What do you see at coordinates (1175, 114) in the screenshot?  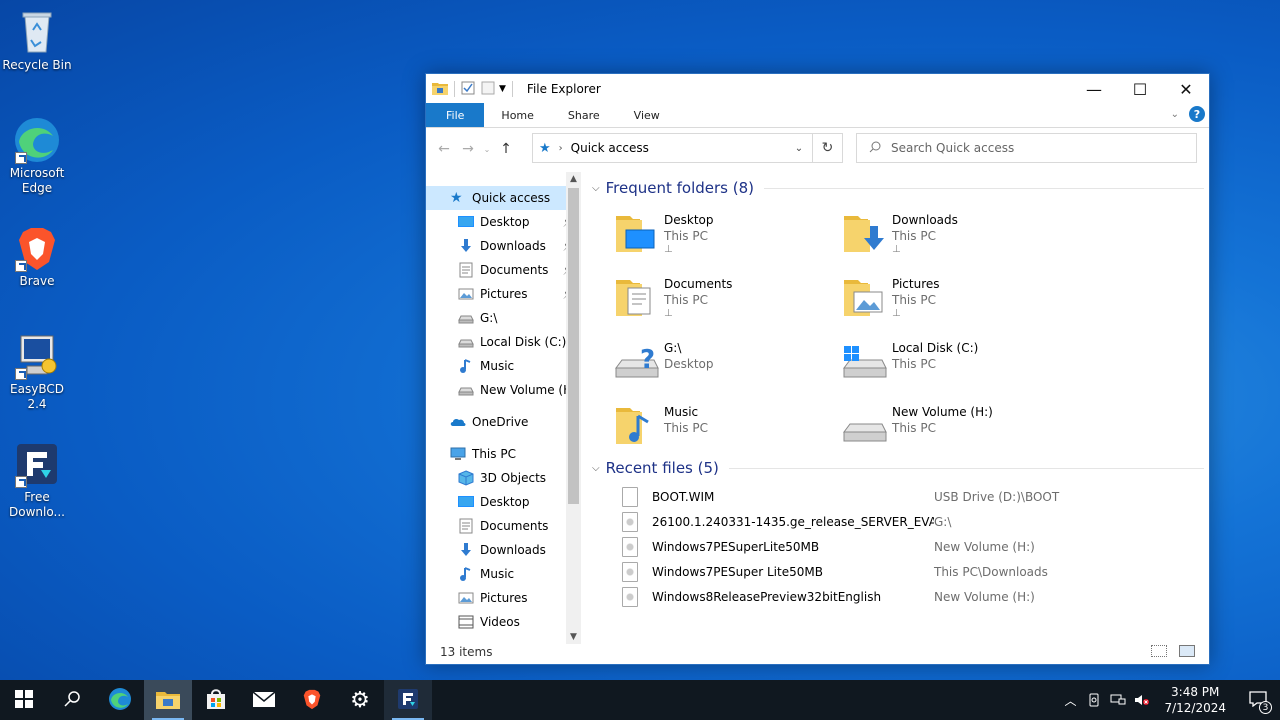 I see `expand-ribbon-icon: ⌄` at bounding box center [1175, 114].